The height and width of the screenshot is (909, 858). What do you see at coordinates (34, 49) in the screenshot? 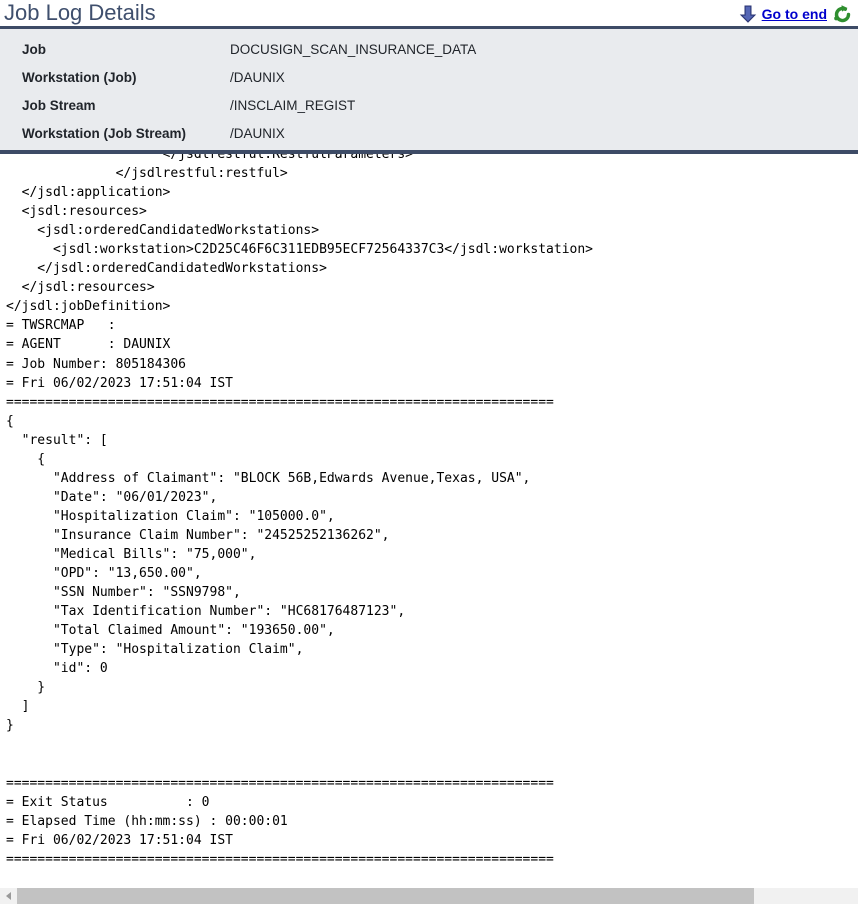
I see `job-label: Job` at bounding box center [34, 49].